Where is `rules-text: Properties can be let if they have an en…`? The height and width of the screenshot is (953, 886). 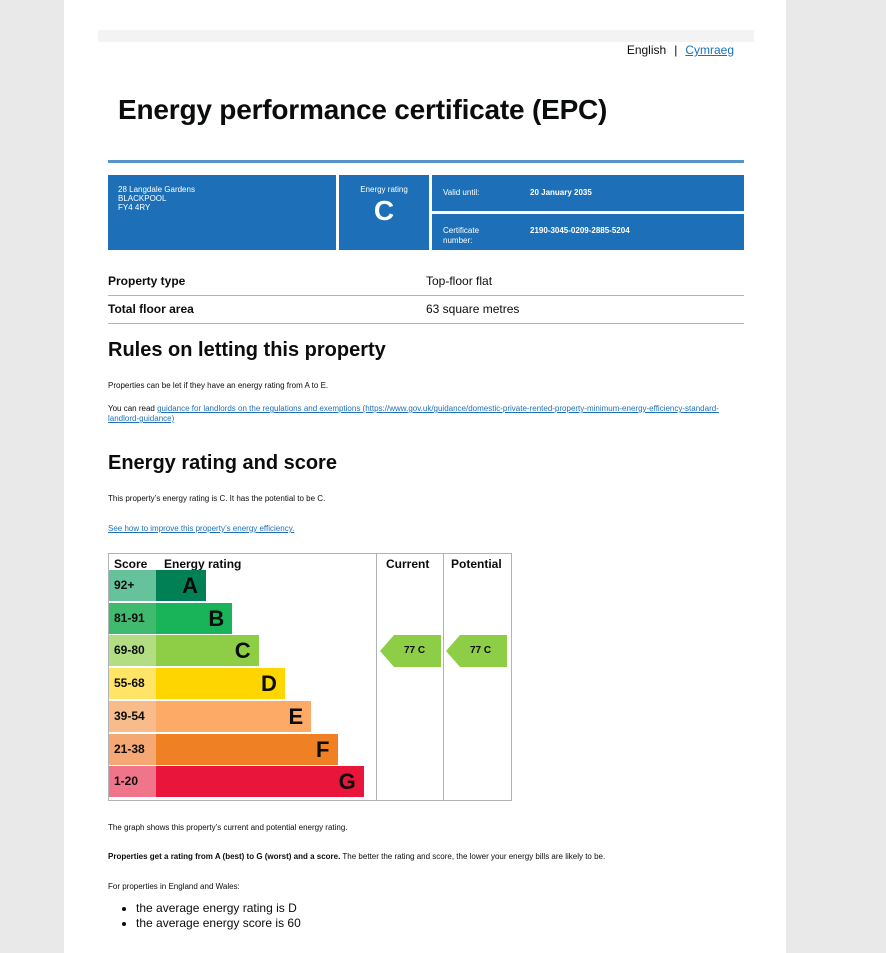 rules-text: Properties can be let if they have an en… is located at coordinates (218, 385).